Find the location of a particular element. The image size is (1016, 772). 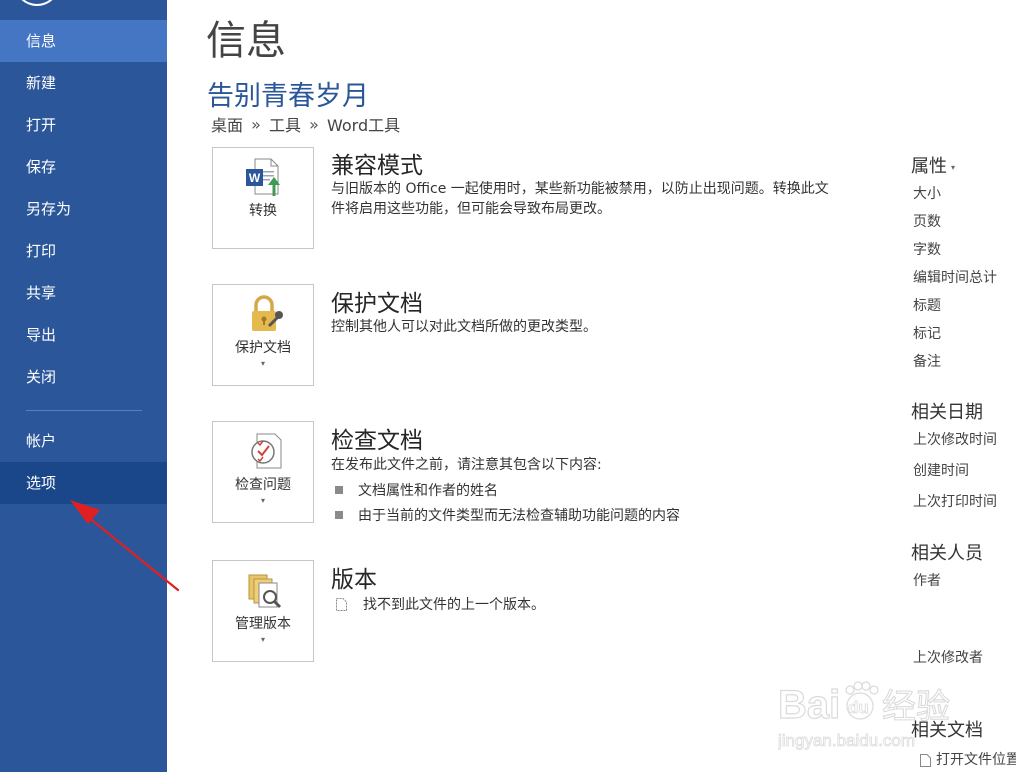

versions-message: 找不到此文件的上一个版本。 is located at coordinates (440, 604).